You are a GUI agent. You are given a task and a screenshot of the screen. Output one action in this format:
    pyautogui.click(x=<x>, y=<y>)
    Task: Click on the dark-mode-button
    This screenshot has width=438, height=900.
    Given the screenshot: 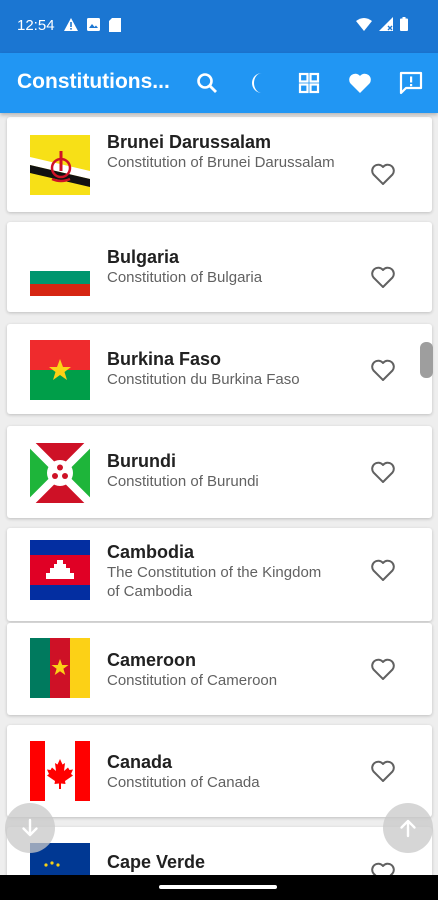 What is the action you would take?
    pyautogui.click(x=258, y=83)
    